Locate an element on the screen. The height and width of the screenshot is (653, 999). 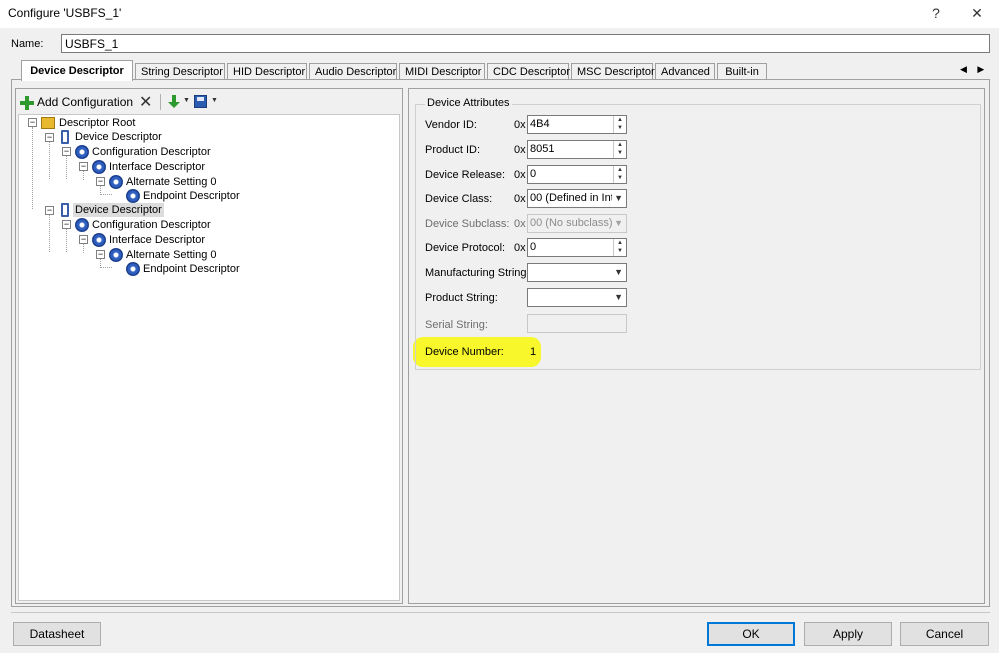
device-class-value: 00 (Defined in Inte is located at coordinates (571, 198).